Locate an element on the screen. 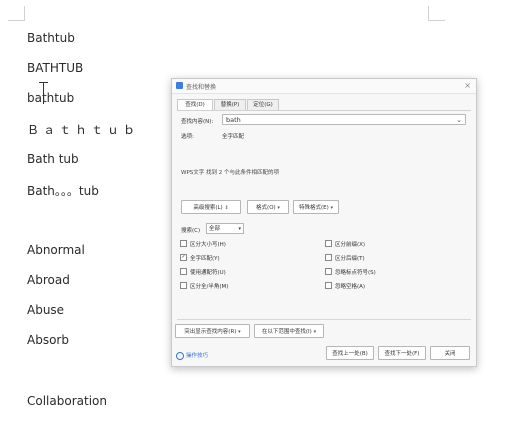  find-in-range-button: 在以下范围中查找(I) ▾ is located at coordinates (289, 331).